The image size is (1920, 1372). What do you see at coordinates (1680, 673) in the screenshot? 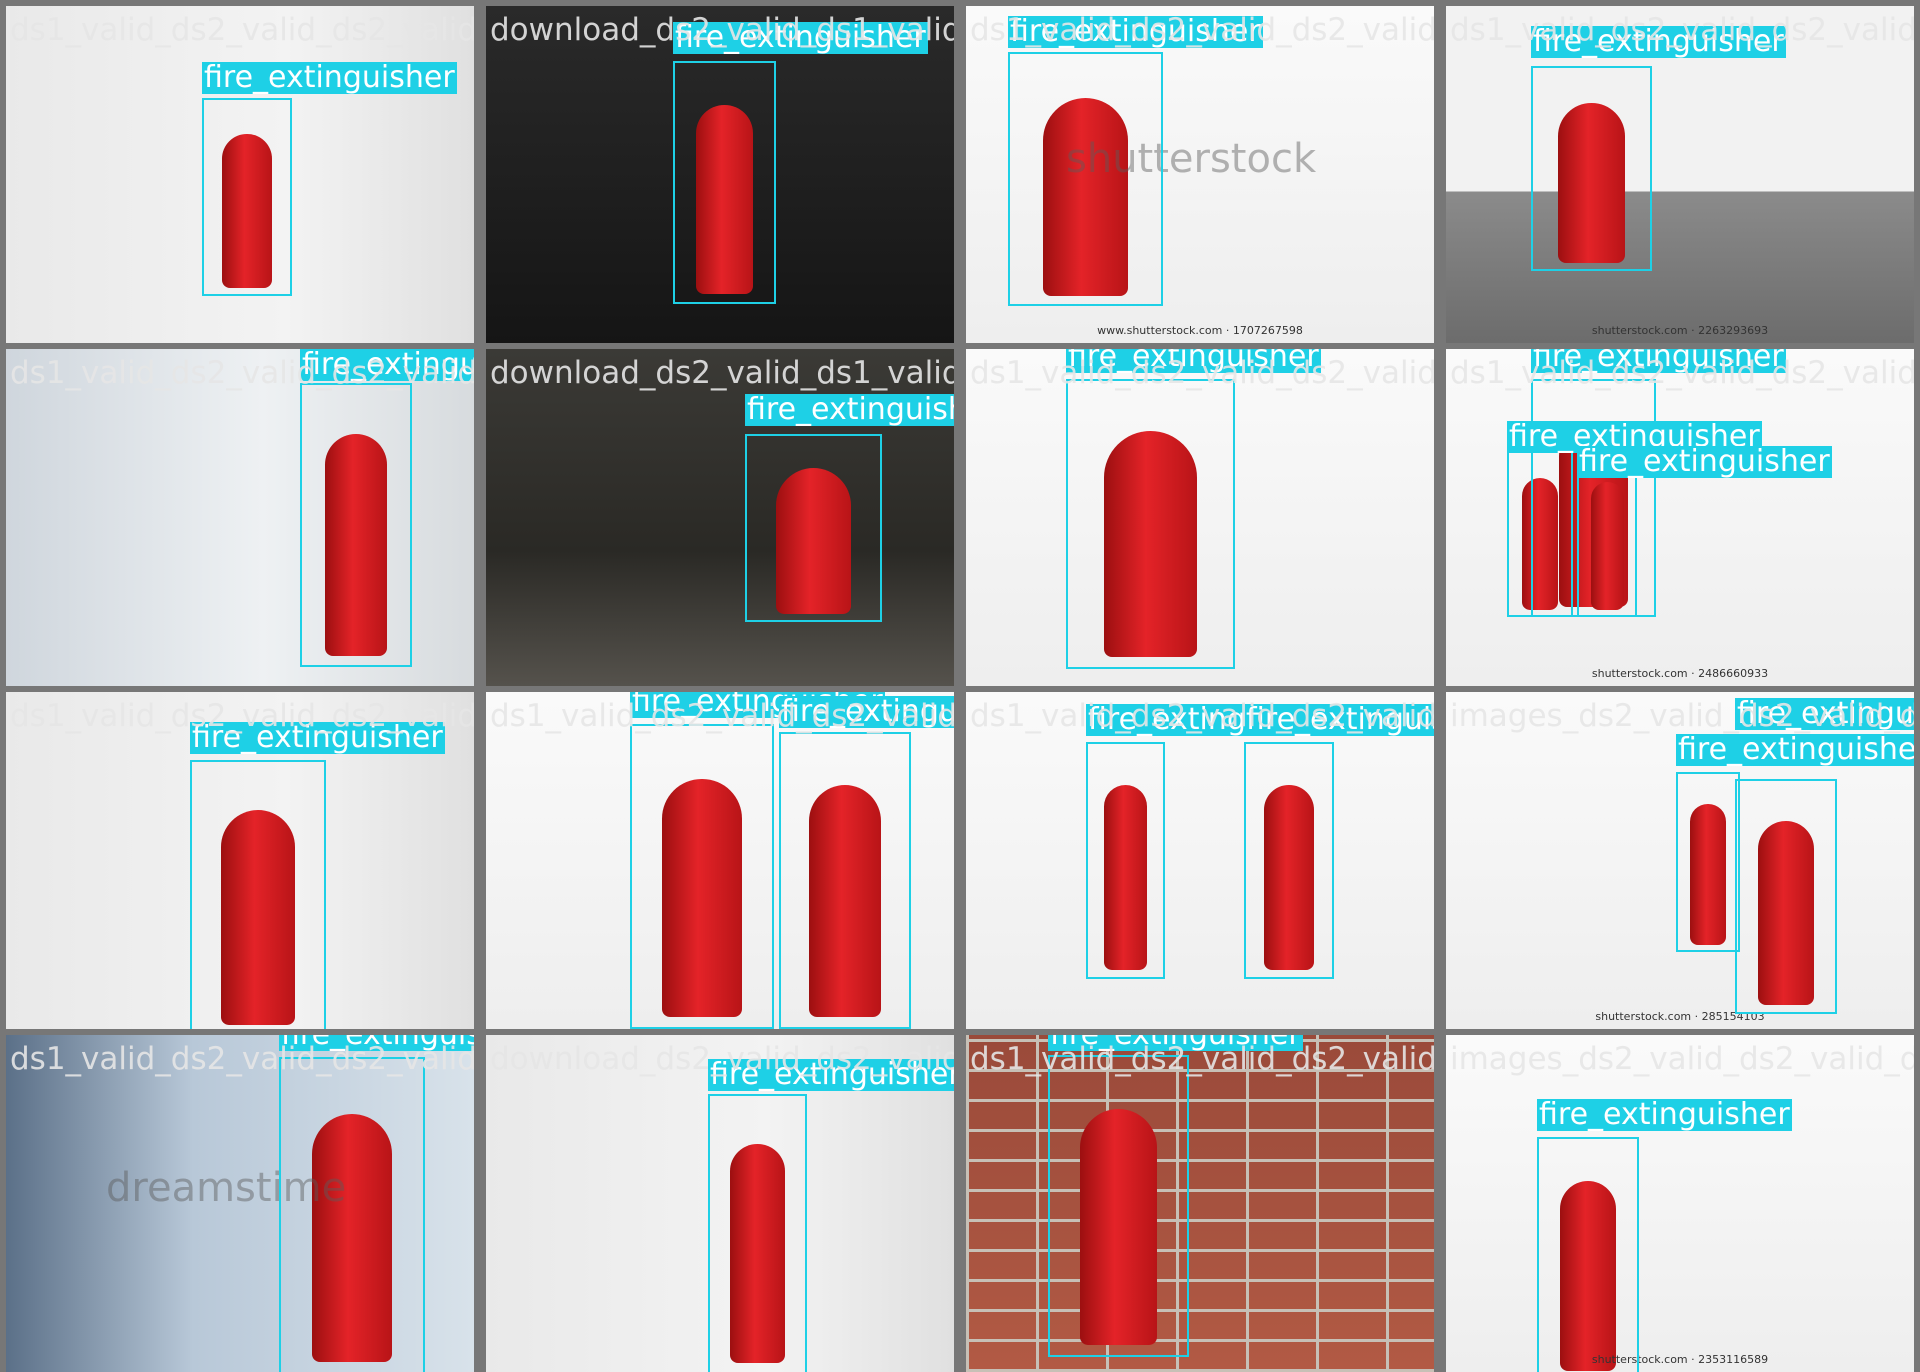
I see `stock-credit-caption: shutterstock.com · 2486660933` at bounding box center [1680, 673].